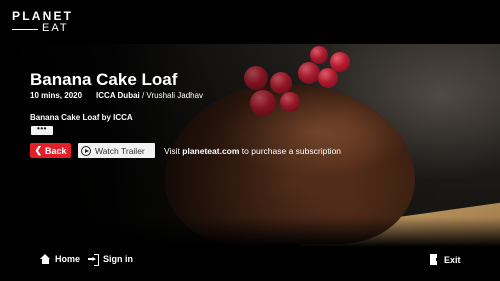  What do you see at coordinates (175, 95) in the screenshot?
I see `author-name: Vrushali Jadhav` at bounding box center [175, 95].